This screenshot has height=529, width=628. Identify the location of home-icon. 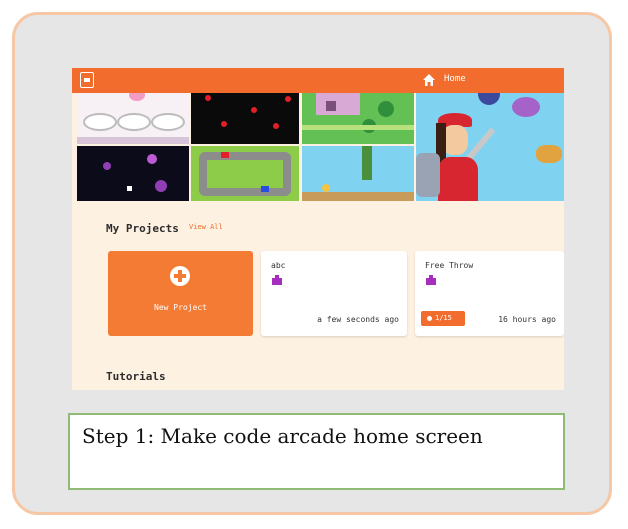
(429, 80).